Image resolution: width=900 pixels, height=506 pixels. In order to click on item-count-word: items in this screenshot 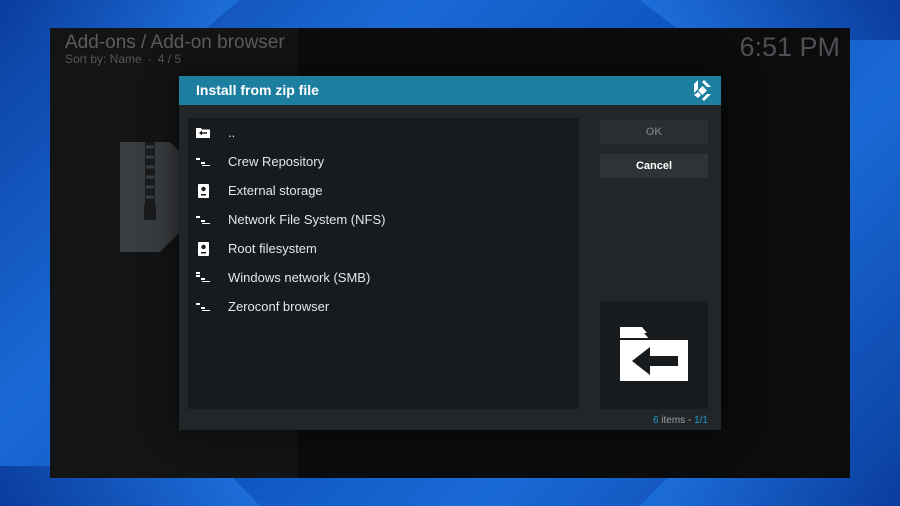, I will do `click(673, 420)`.